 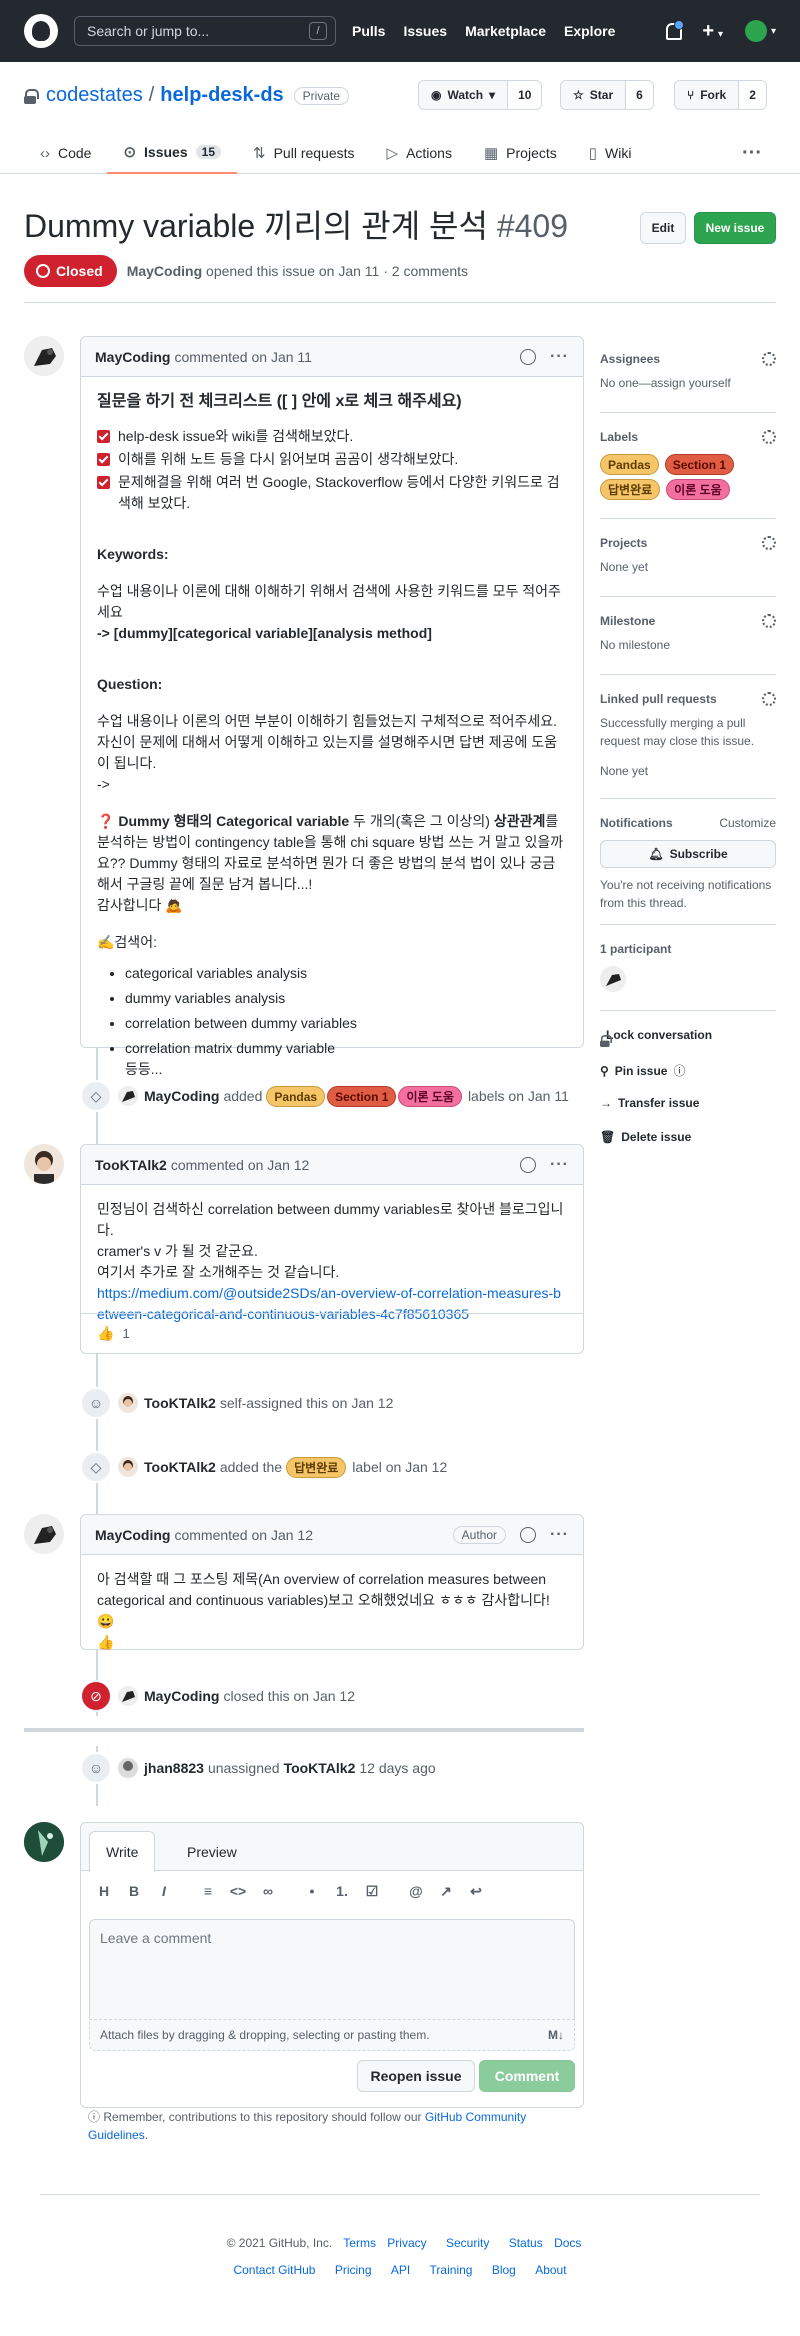 What do you see at coordinates (525, 95) in the screenshot?
I see `watch-count: 10` at bounding box center [525, 95].